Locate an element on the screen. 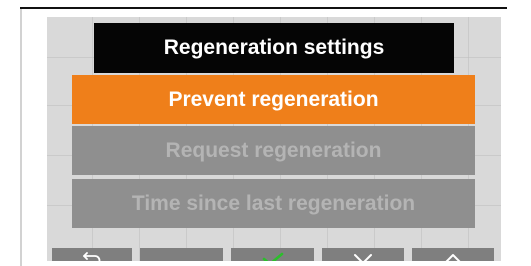 This screenshot has width=531, height=266. back-arrow-icon is located at coordinates (92, 256).